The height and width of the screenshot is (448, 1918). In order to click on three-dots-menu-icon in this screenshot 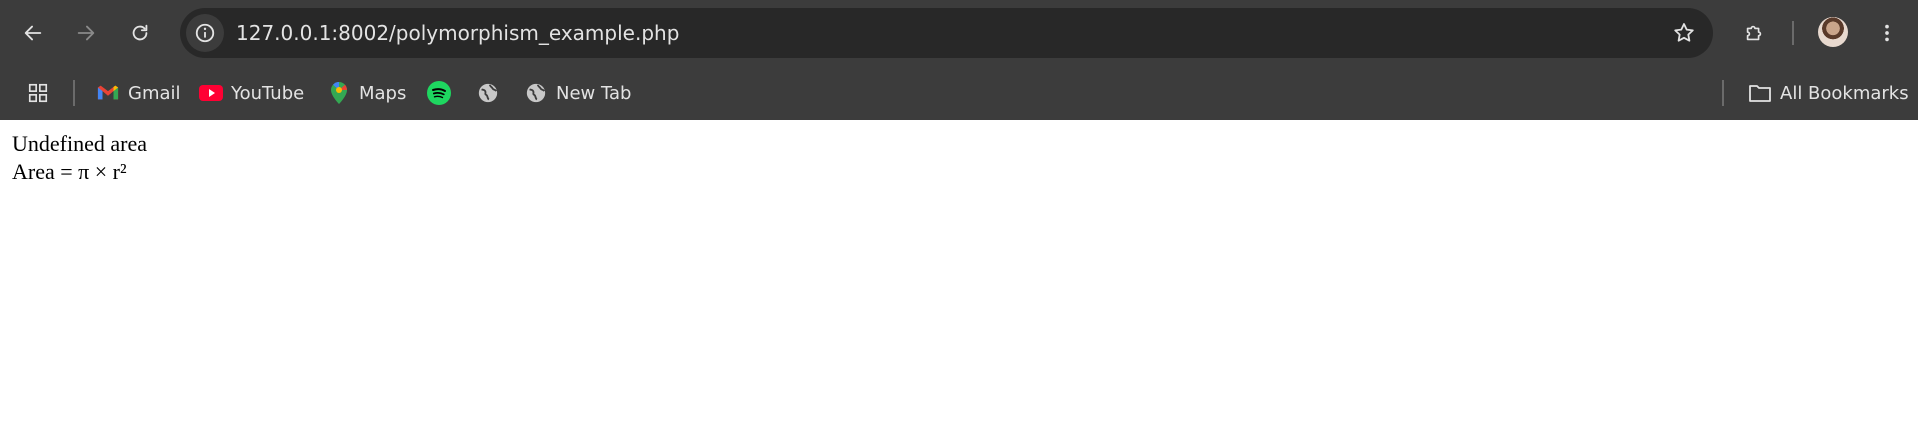, I will do `click(1887, 33)`.